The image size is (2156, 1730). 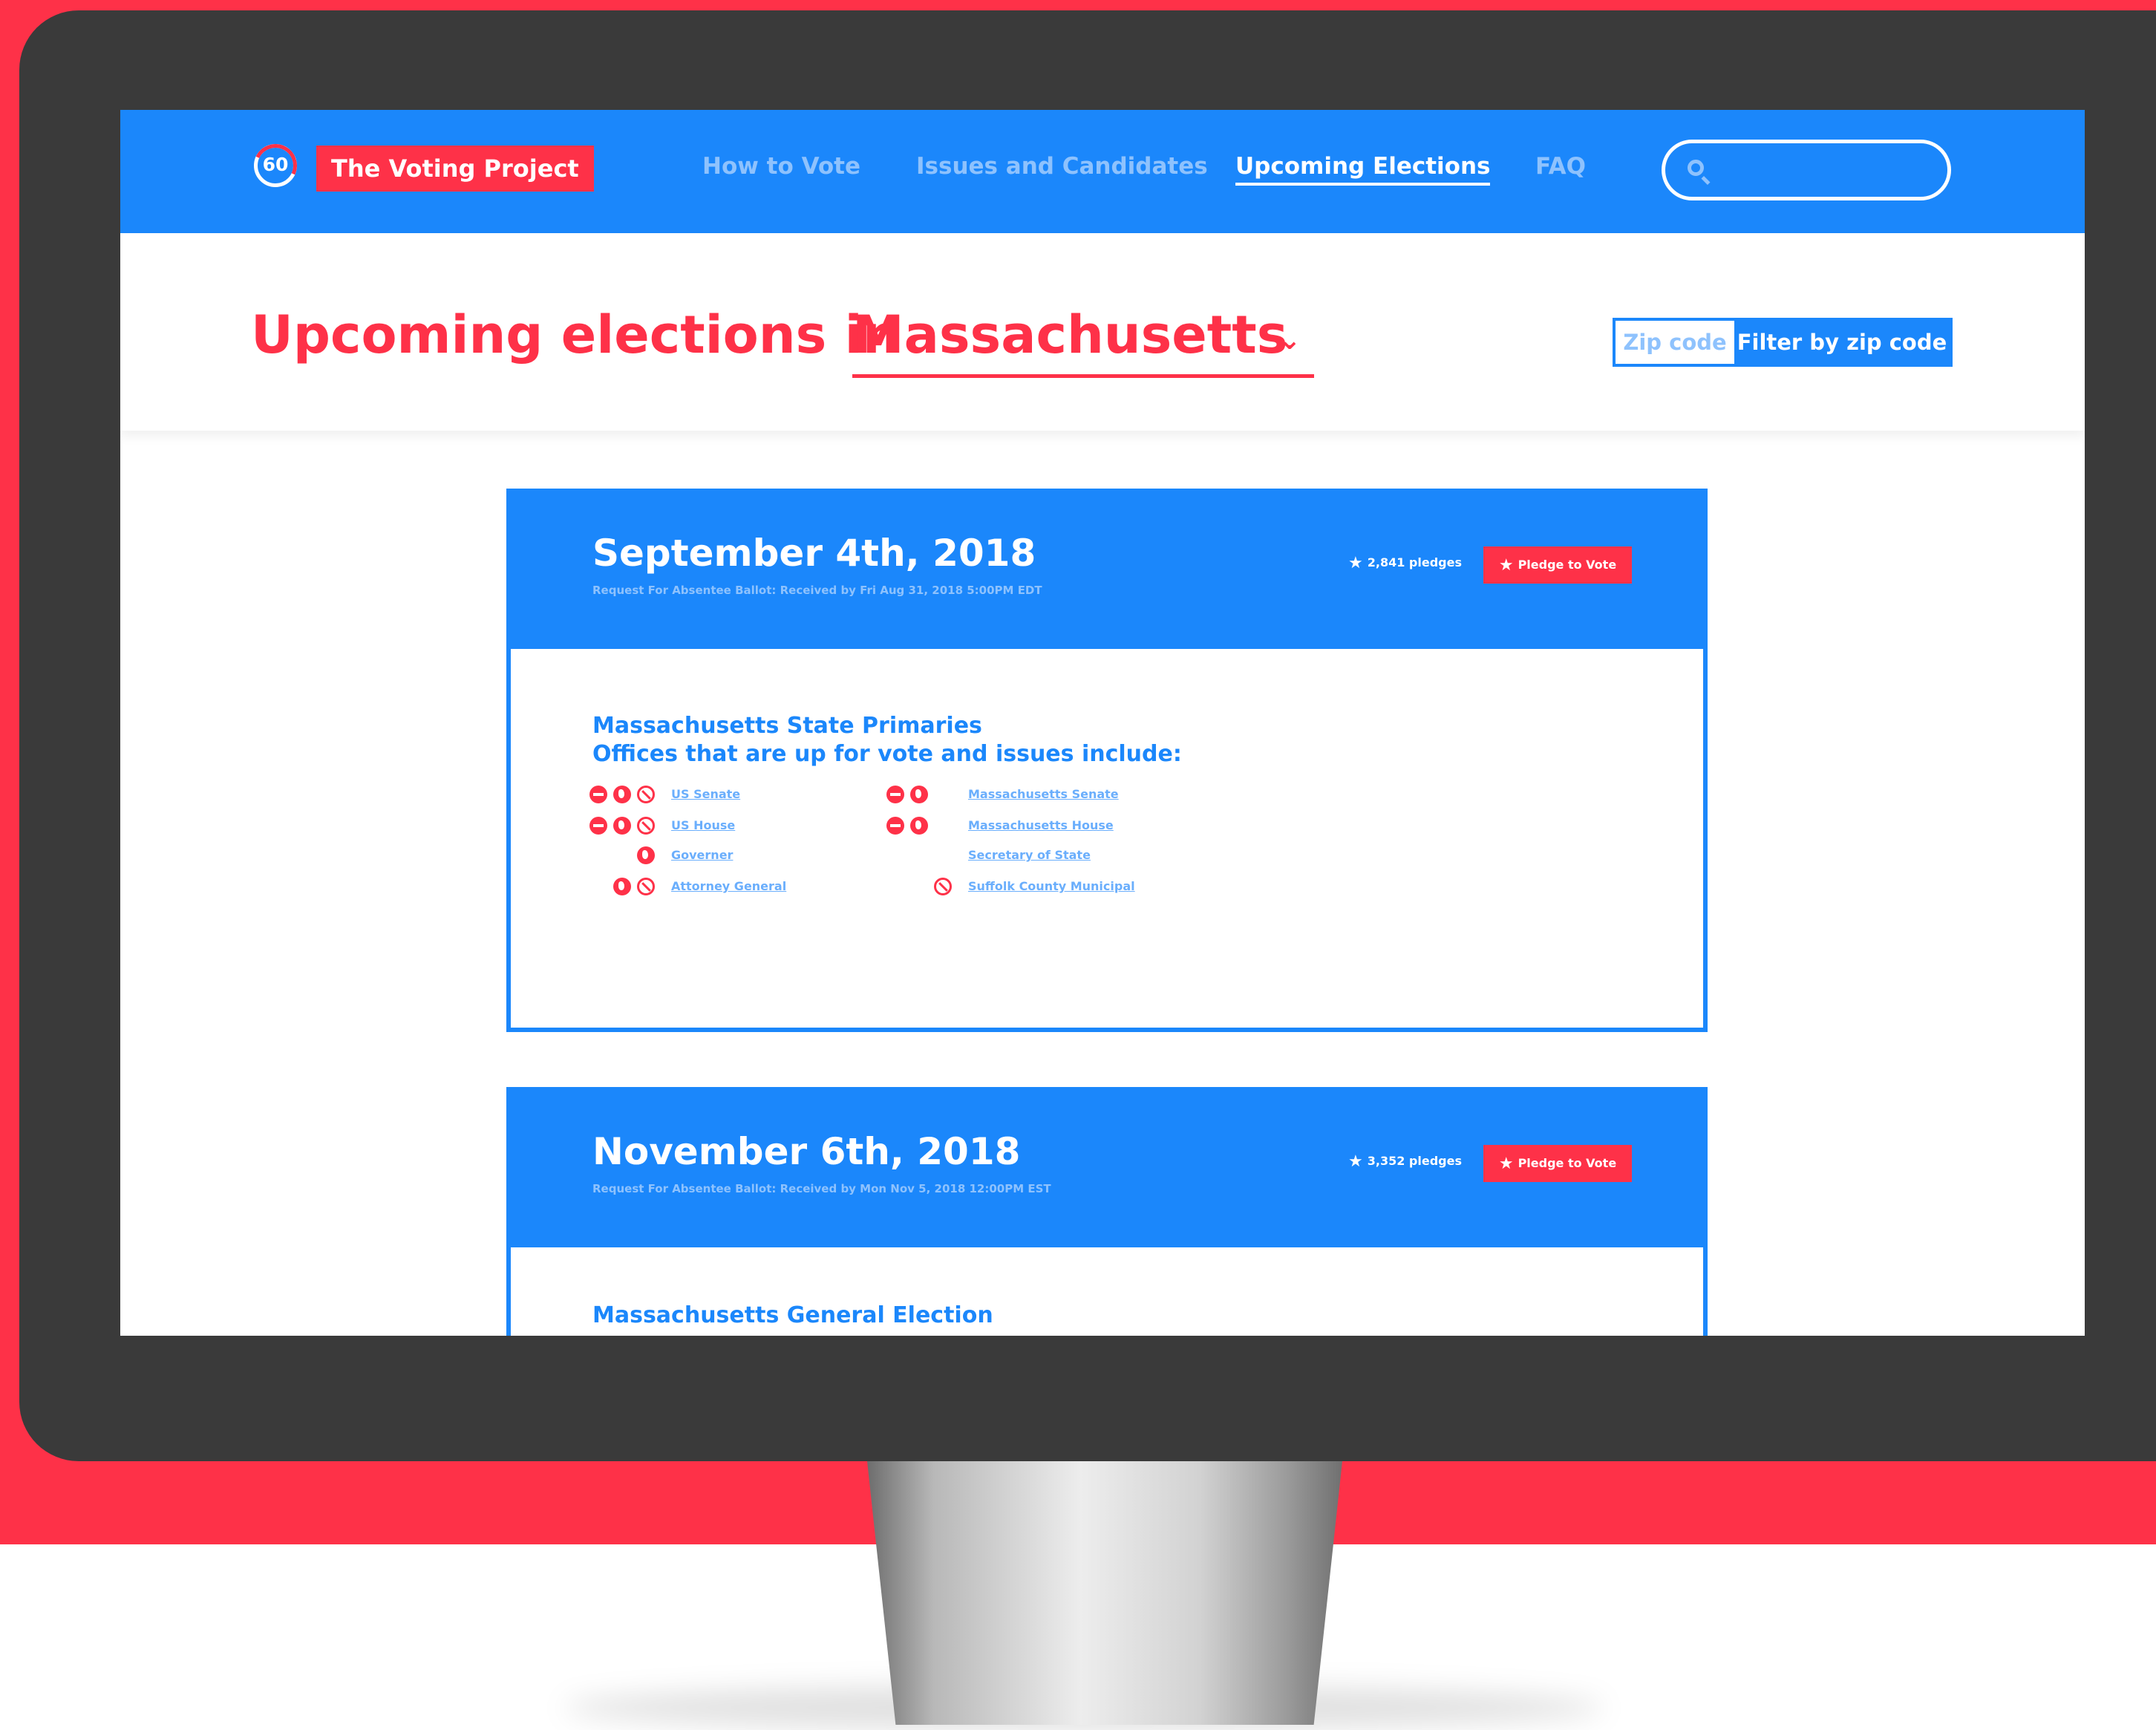 What do you see at coordinates (1560, 166) in the screenshot?
I see `nav-faq: FAQ` at bounding box center [1560, 166].